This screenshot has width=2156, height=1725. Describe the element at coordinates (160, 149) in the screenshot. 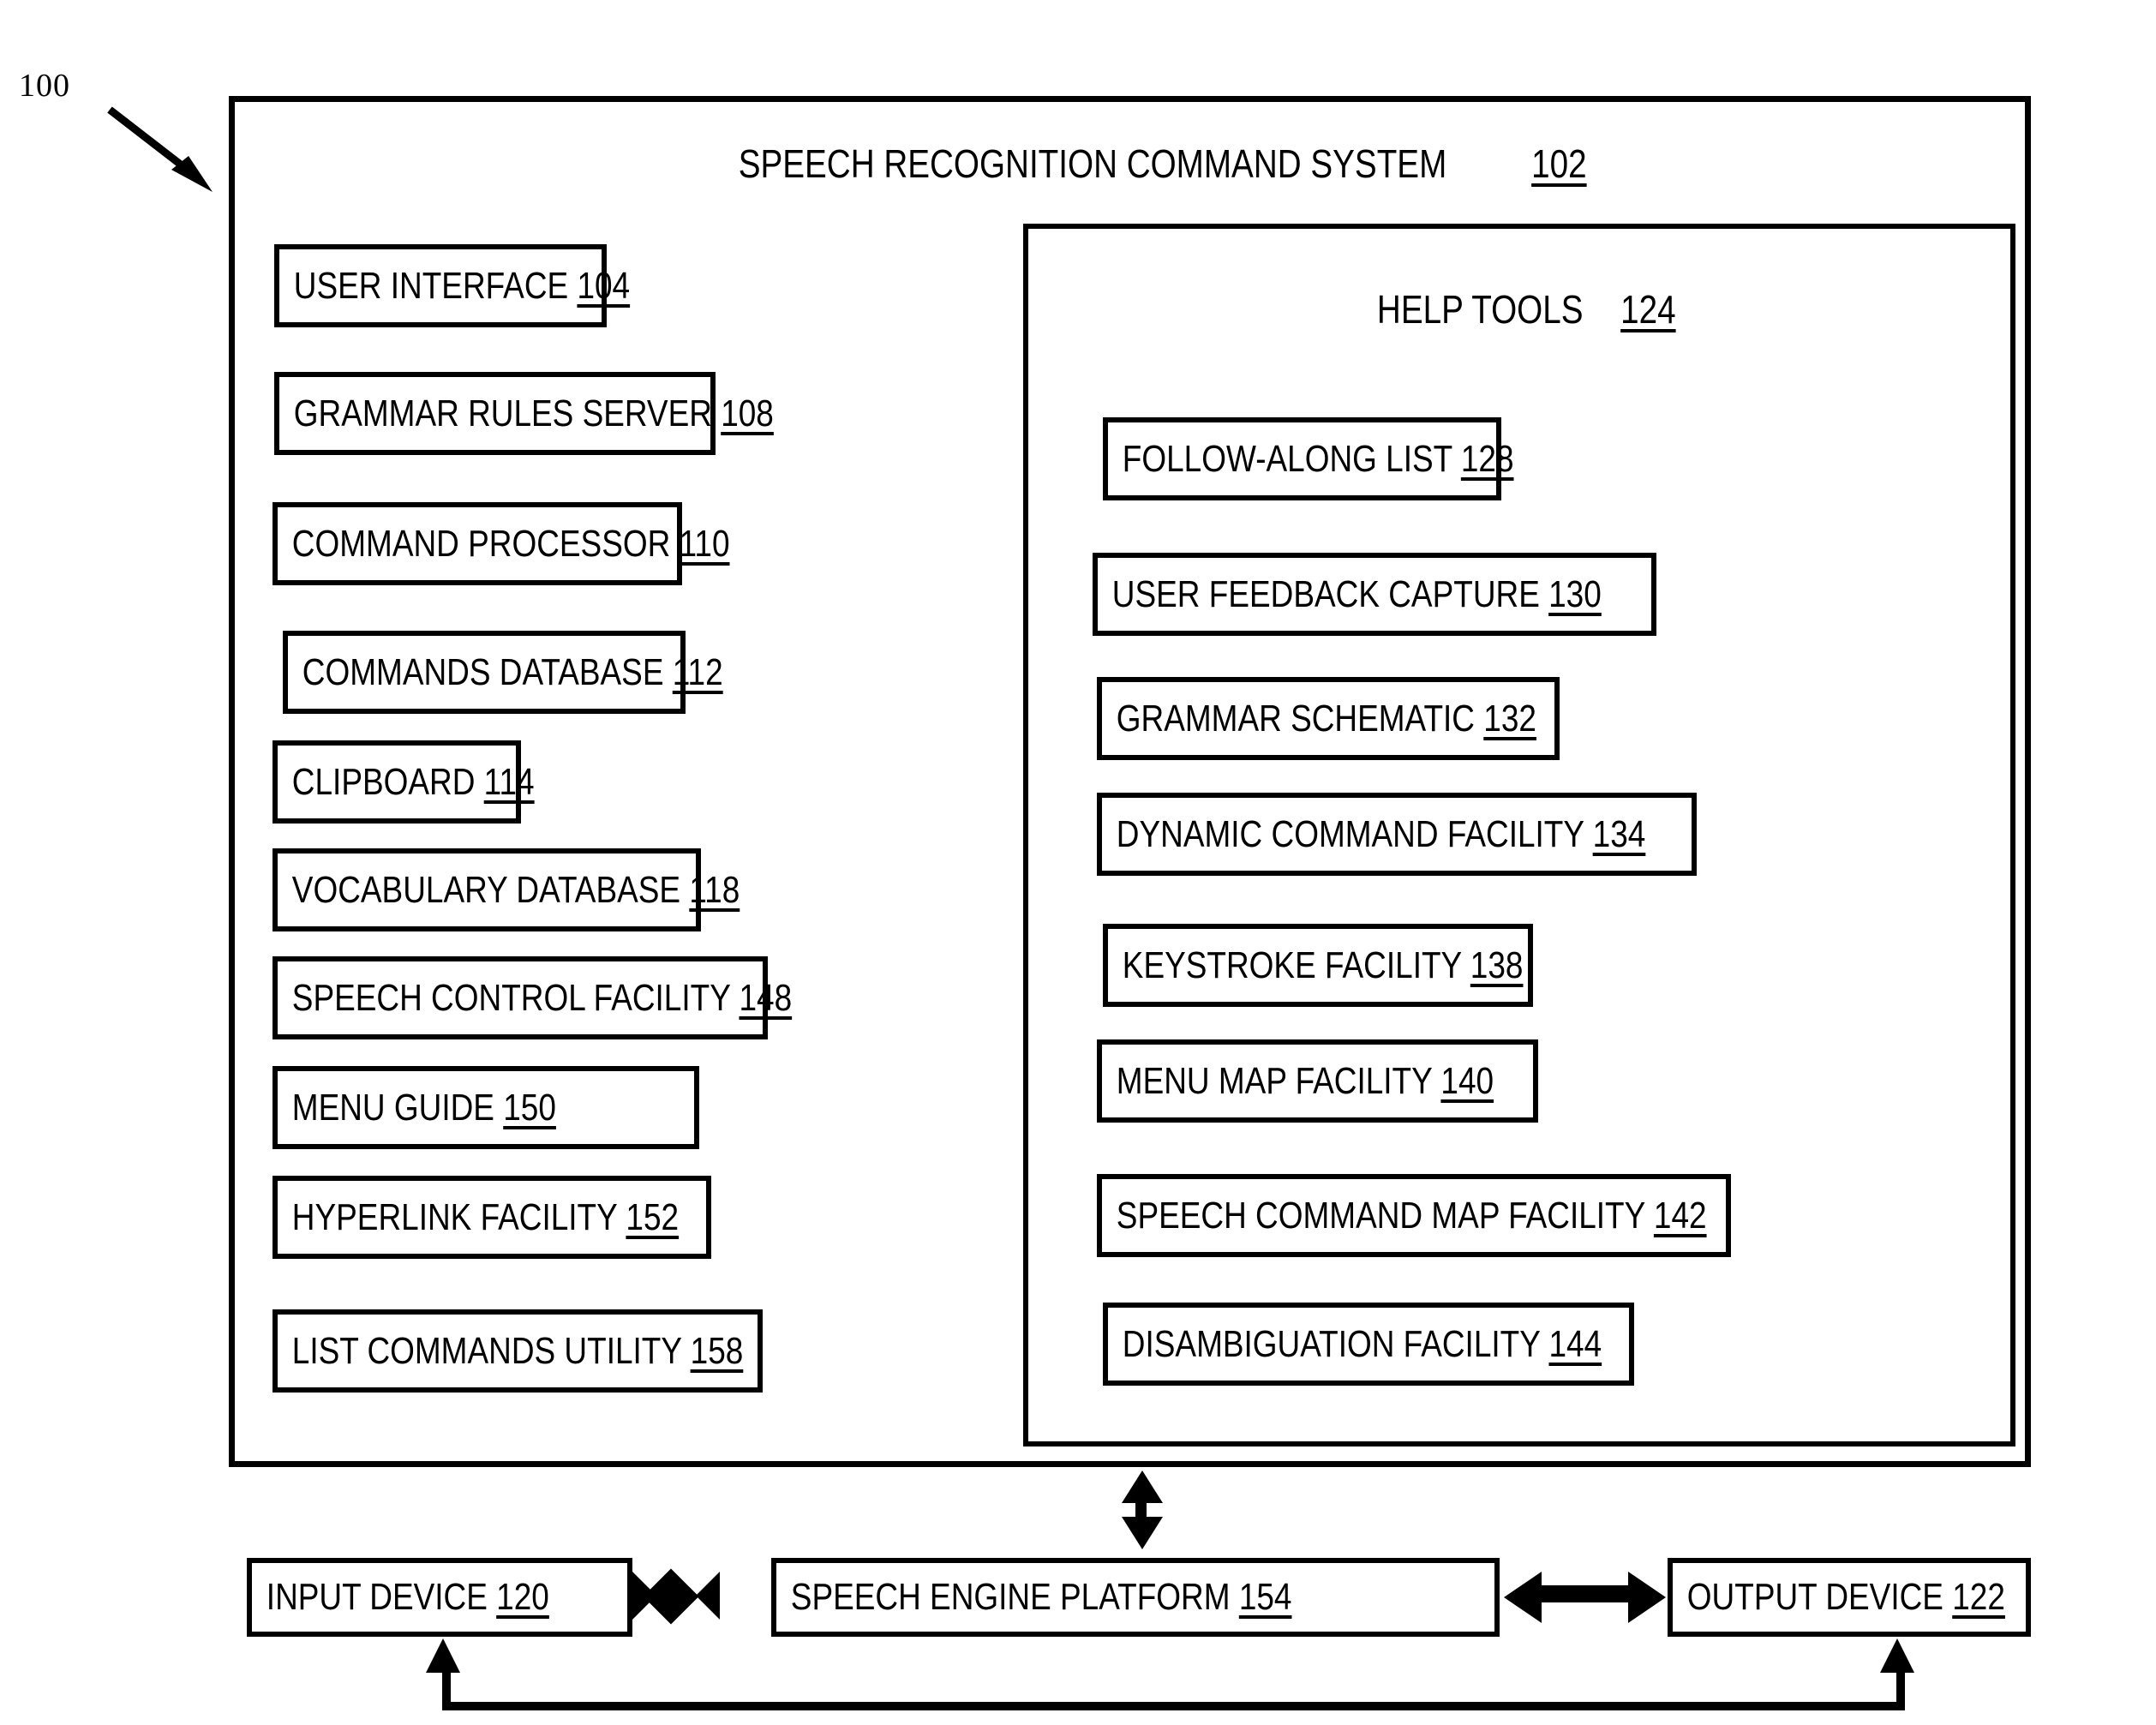

I see `figure-callout-arrow` at that location.